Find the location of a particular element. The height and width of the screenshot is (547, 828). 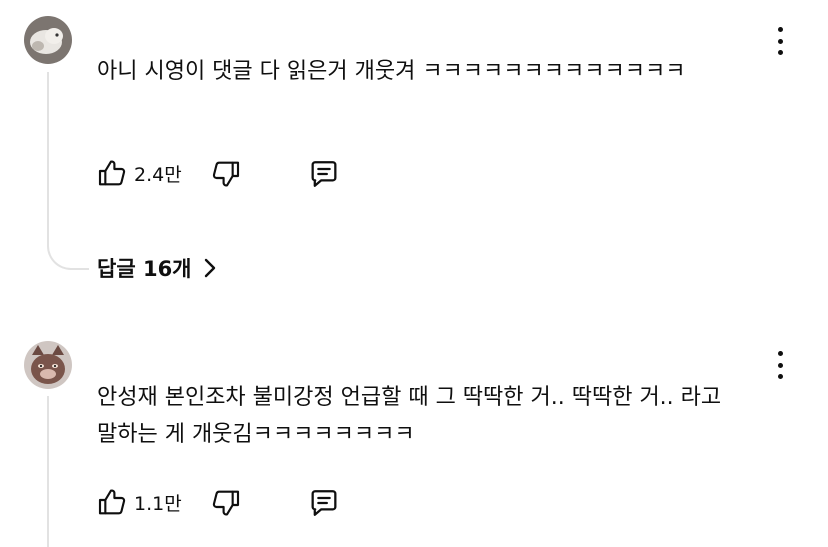

like-count: 2.4만 is located at coordinates (158, 174).